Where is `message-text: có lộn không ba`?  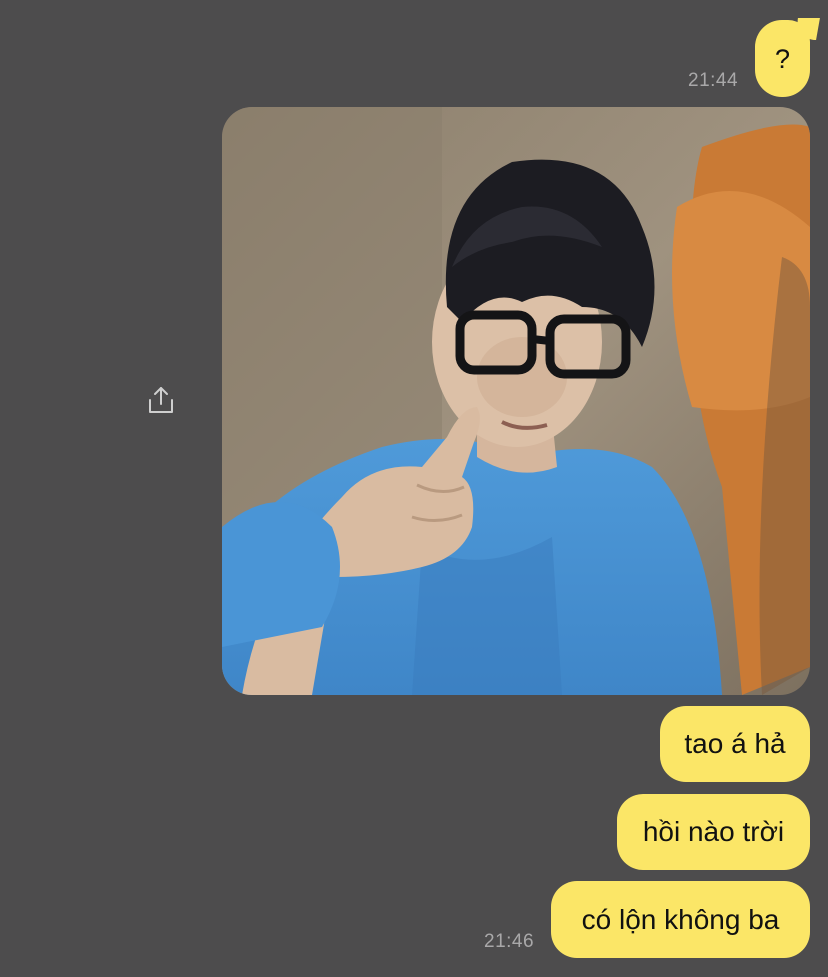
message-text: có lộn không ba is located at coordinates (680, 919).